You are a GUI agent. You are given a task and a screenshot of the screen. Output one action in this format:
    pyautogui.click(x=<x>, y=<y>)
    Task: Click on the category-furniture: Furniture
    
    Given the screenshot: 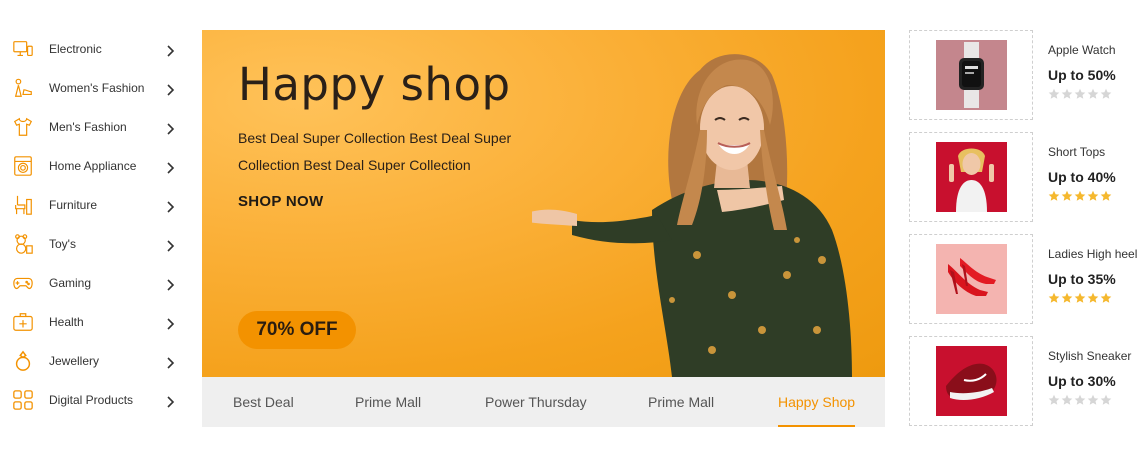 What is the action you would take?
    pyautogui.click(x=95, y=205)
    